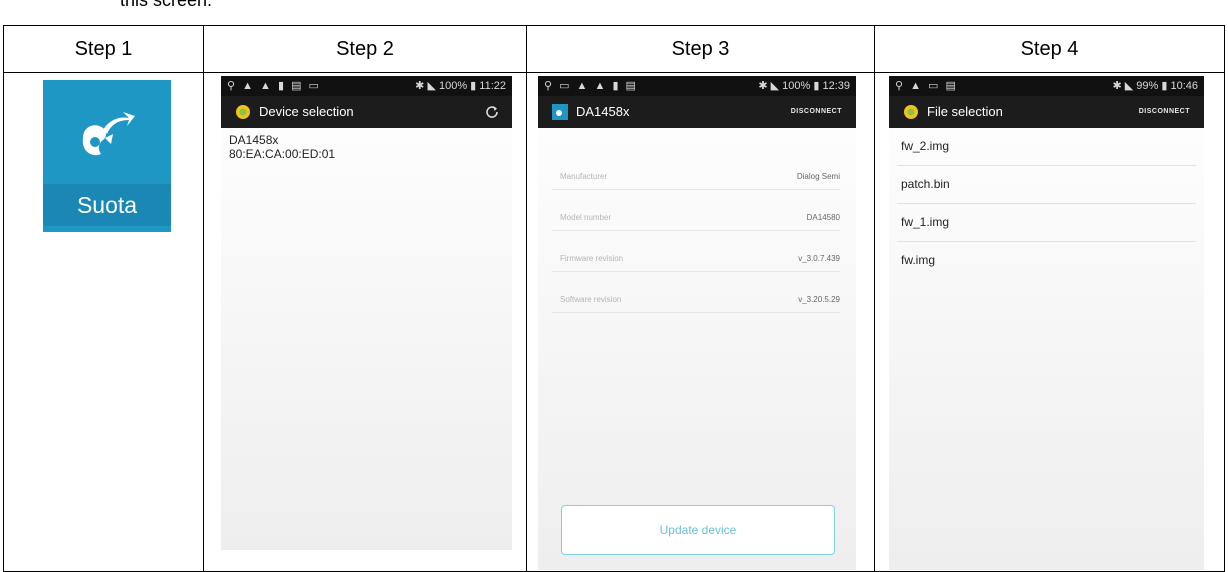 The image size is (1228, 572). Describe the element at coordinates (925, 184) in the screenshot. I see `file-name: patch.bin` at that location.